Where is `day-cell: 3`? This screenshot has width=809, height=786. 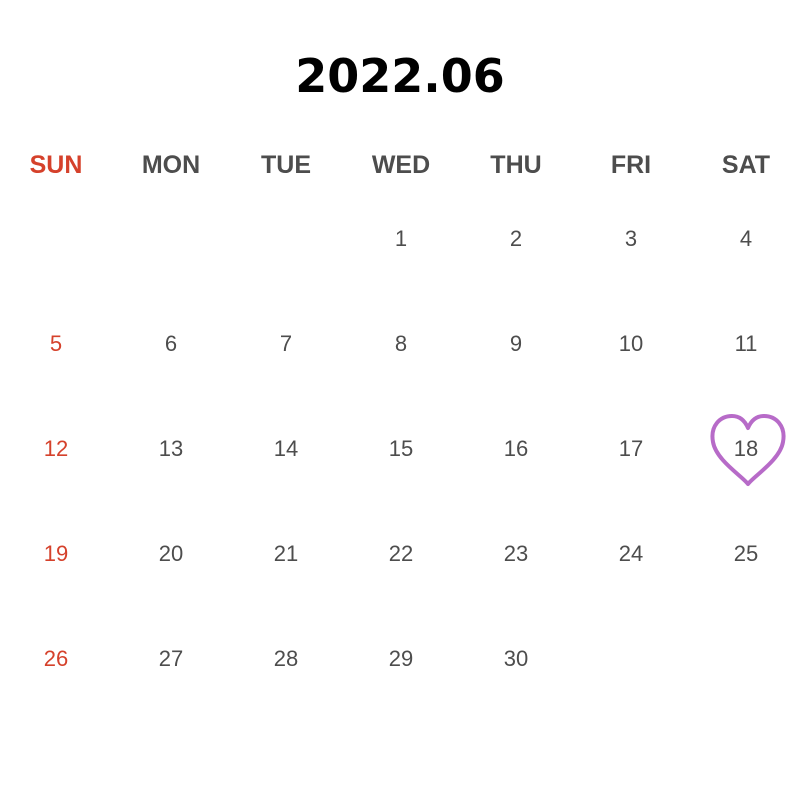 day-cell: 3 is located at coordinates (631, 239).